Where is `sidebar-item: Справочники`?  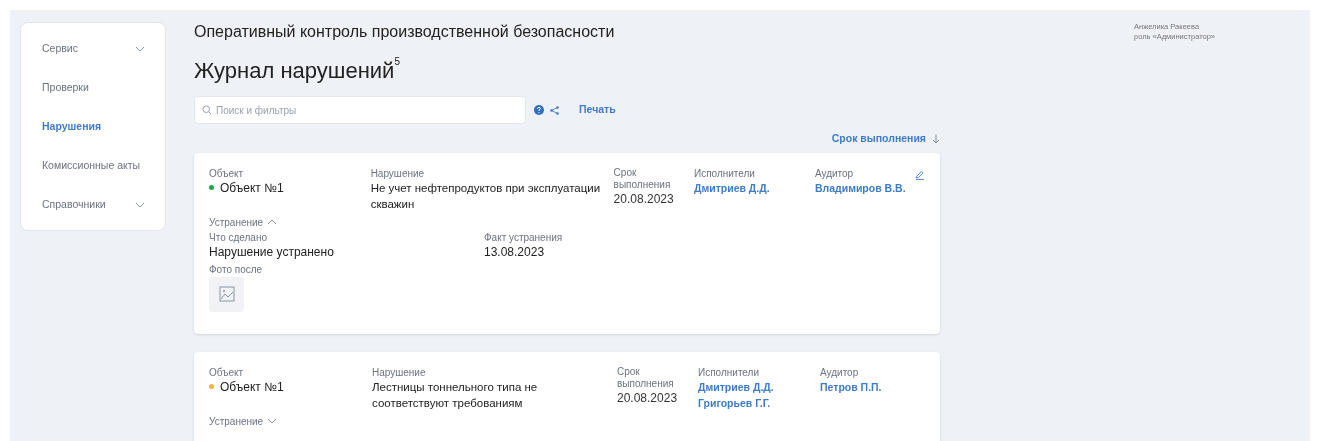
sidebar-item: Справочники is located at coordinates (93, 204).